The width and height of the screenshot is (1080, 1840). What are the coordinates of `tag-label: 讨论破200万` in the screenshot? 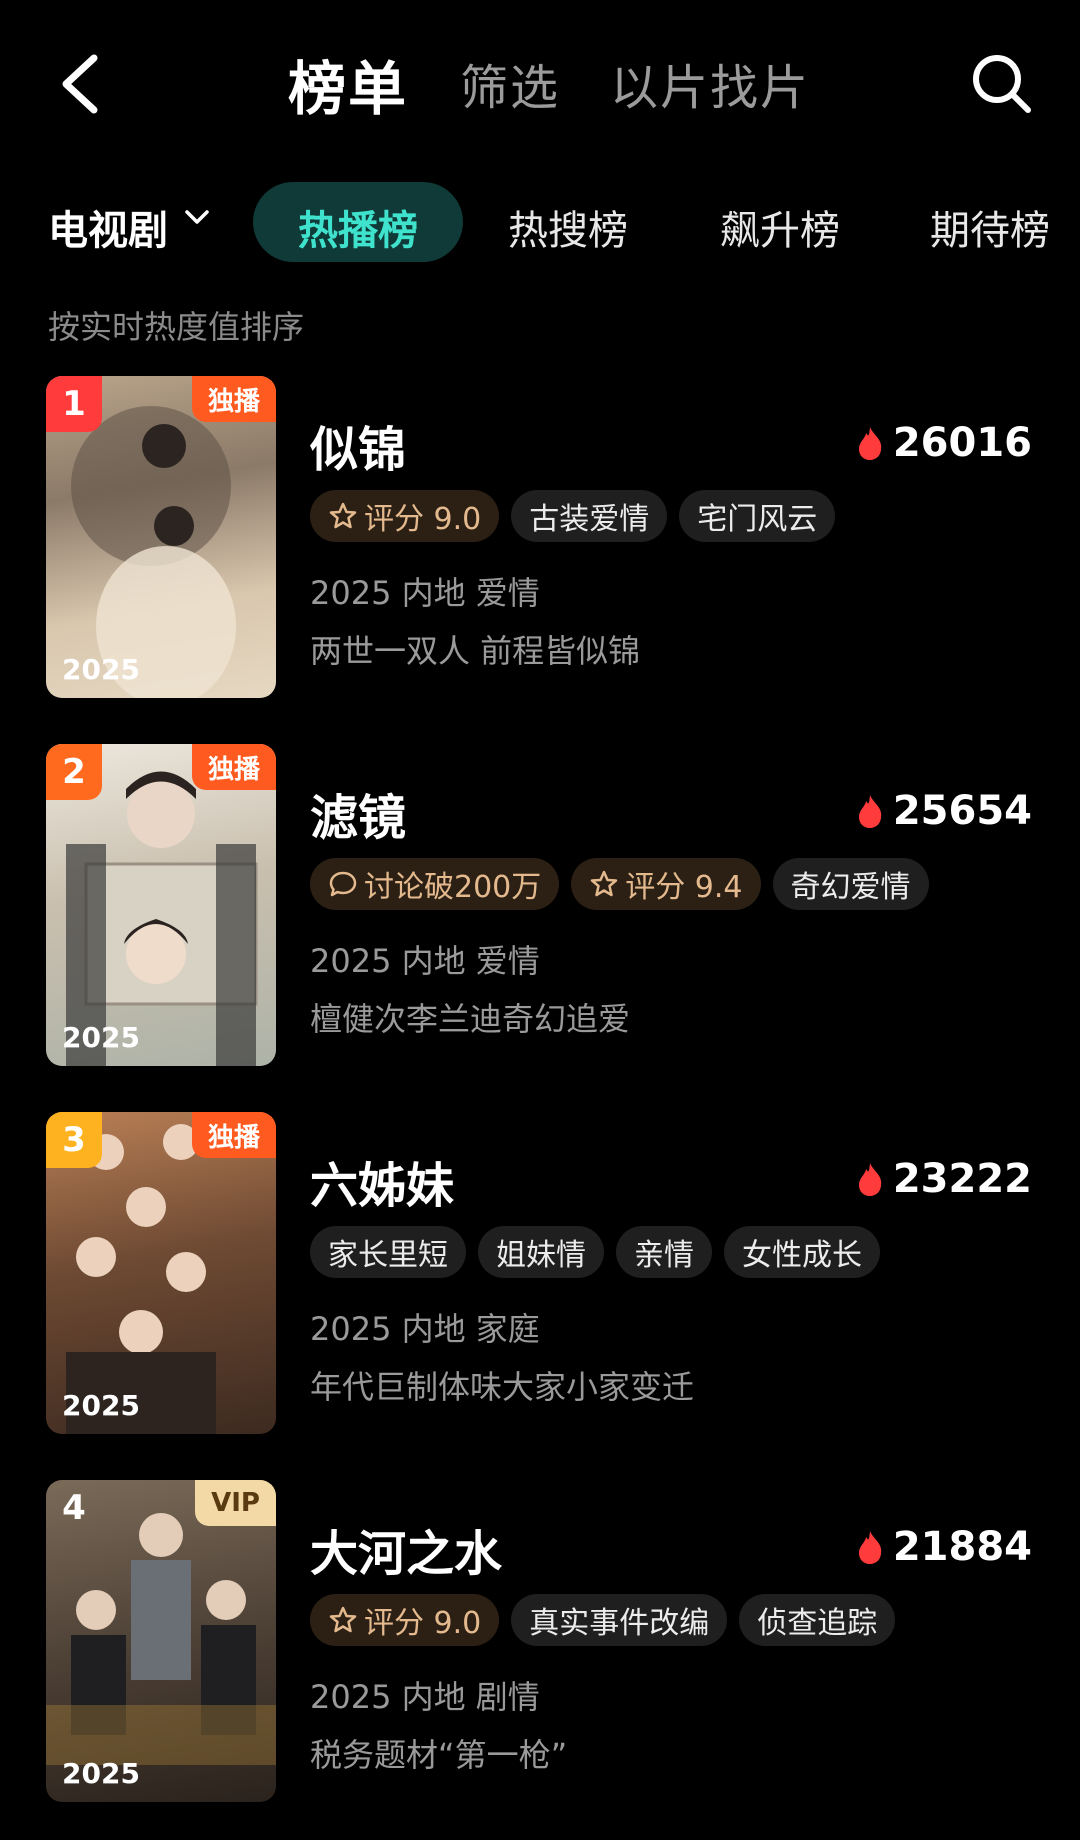 It's located at (453, 887).